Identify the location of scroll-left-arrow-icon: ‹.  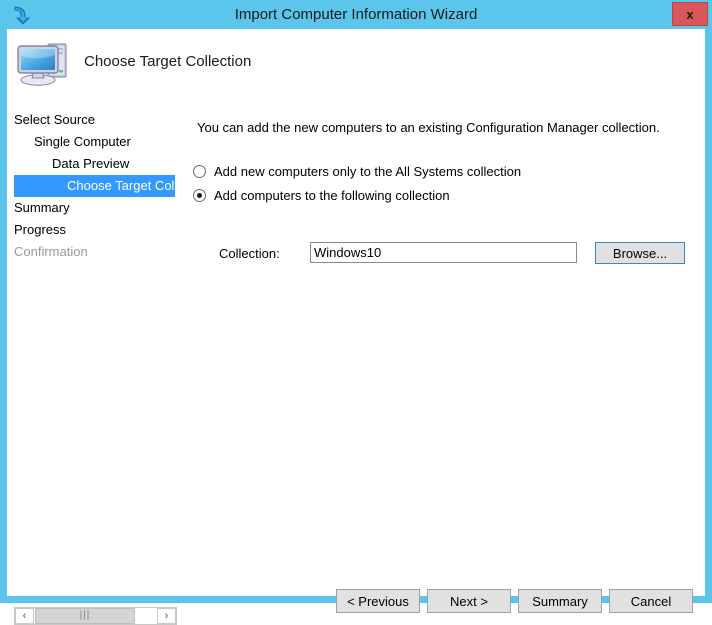
(24, 616).